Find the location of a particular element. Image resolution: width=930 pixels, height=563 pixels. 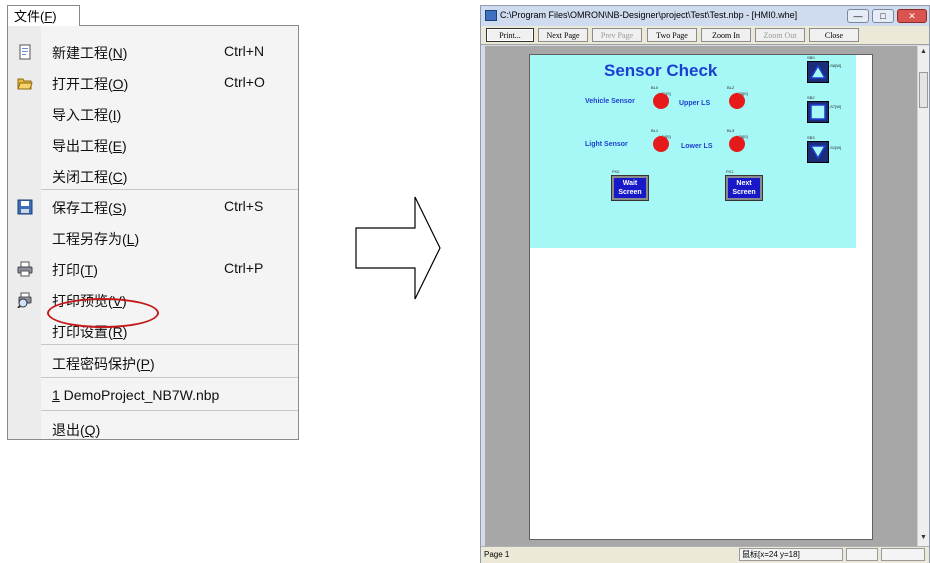

device-addr-label: LS1[W] is located at coordinates (835, 147).